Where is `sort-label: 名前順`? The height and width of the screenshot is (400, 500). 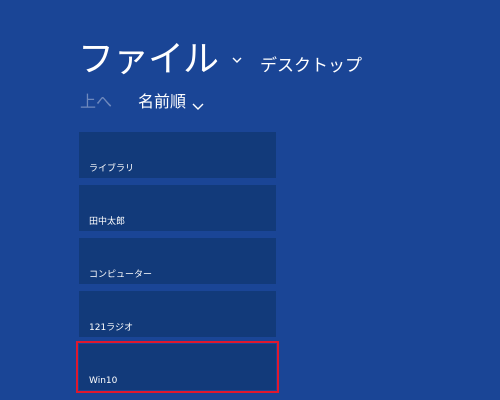
sort-label: 名前順 is located at coordinates (162, 101).